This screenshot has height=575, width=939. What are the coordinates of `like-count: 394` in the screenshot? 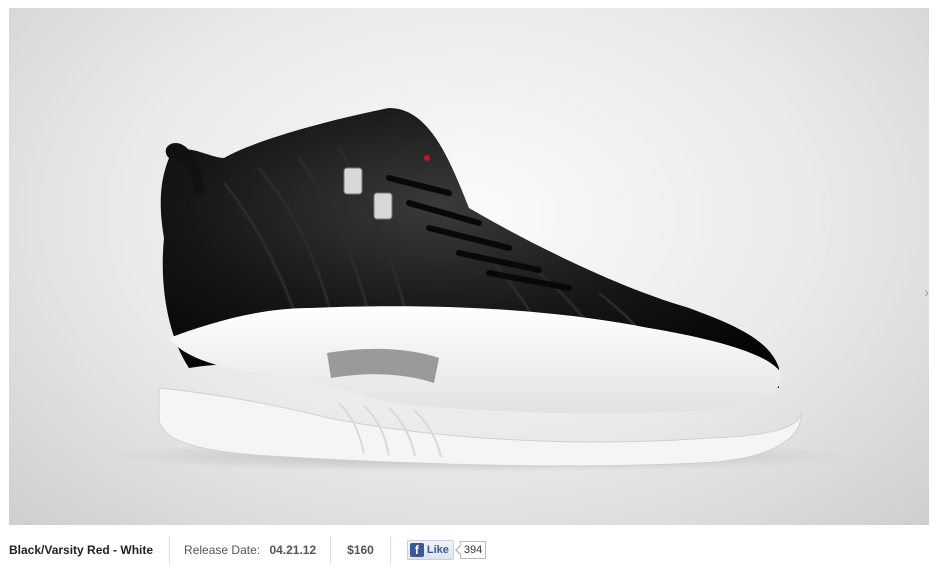 It's located at (470, 550).